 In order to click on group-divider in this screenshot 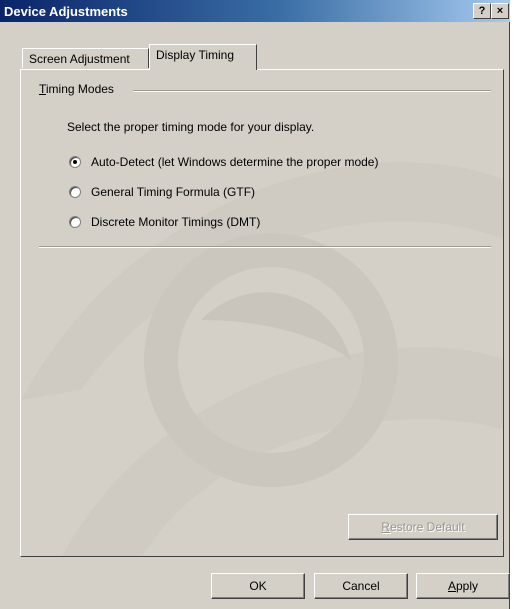, I will do `click(312, 91)`.